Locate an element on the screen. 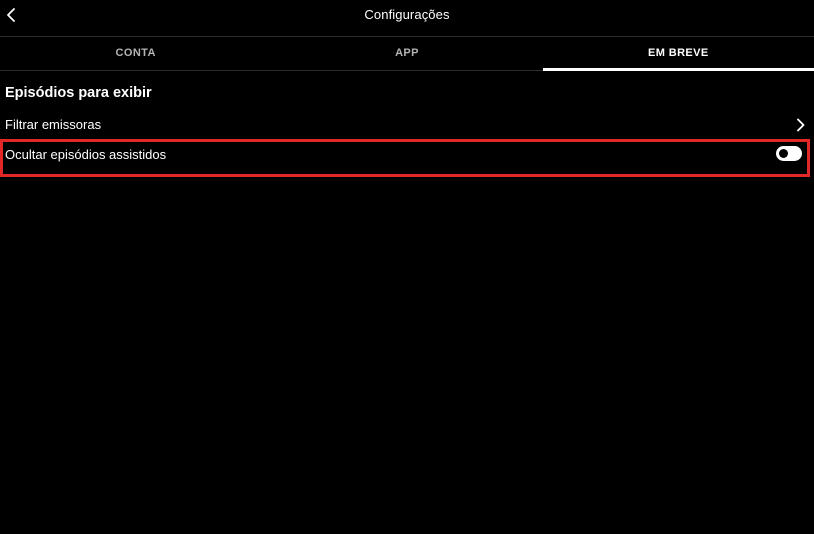  hide-watched-toggle is located at coordinates (789, 153).